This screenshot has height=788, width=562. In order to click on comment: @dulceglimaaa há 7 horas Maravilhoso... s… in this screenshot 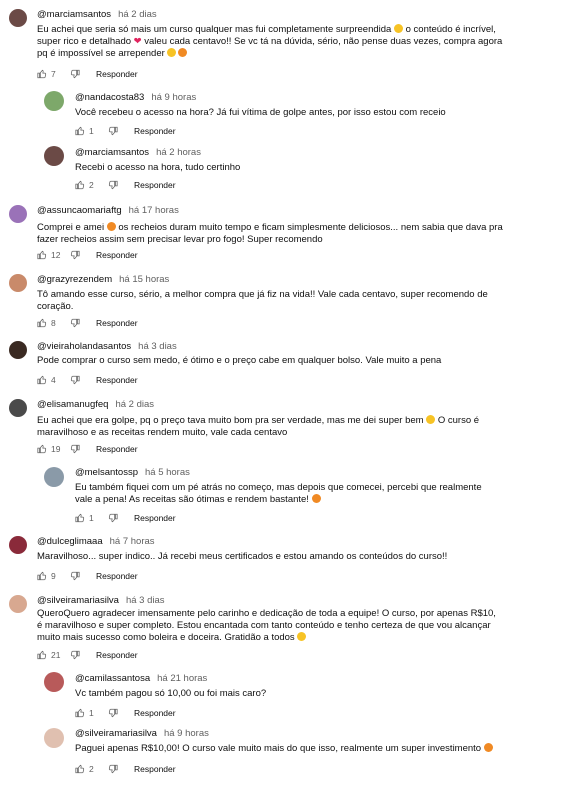, I will do `click(281, 560)`.